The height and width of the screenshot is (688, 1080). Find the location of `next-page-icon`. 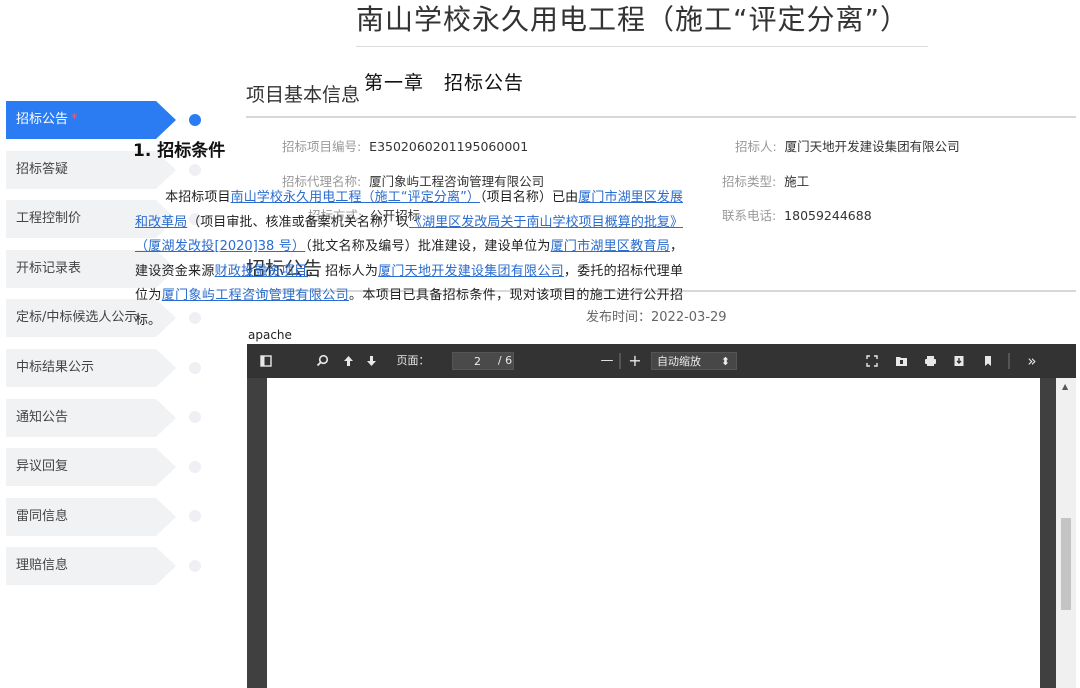

next-page-icon is located at coordinates (371, 361).